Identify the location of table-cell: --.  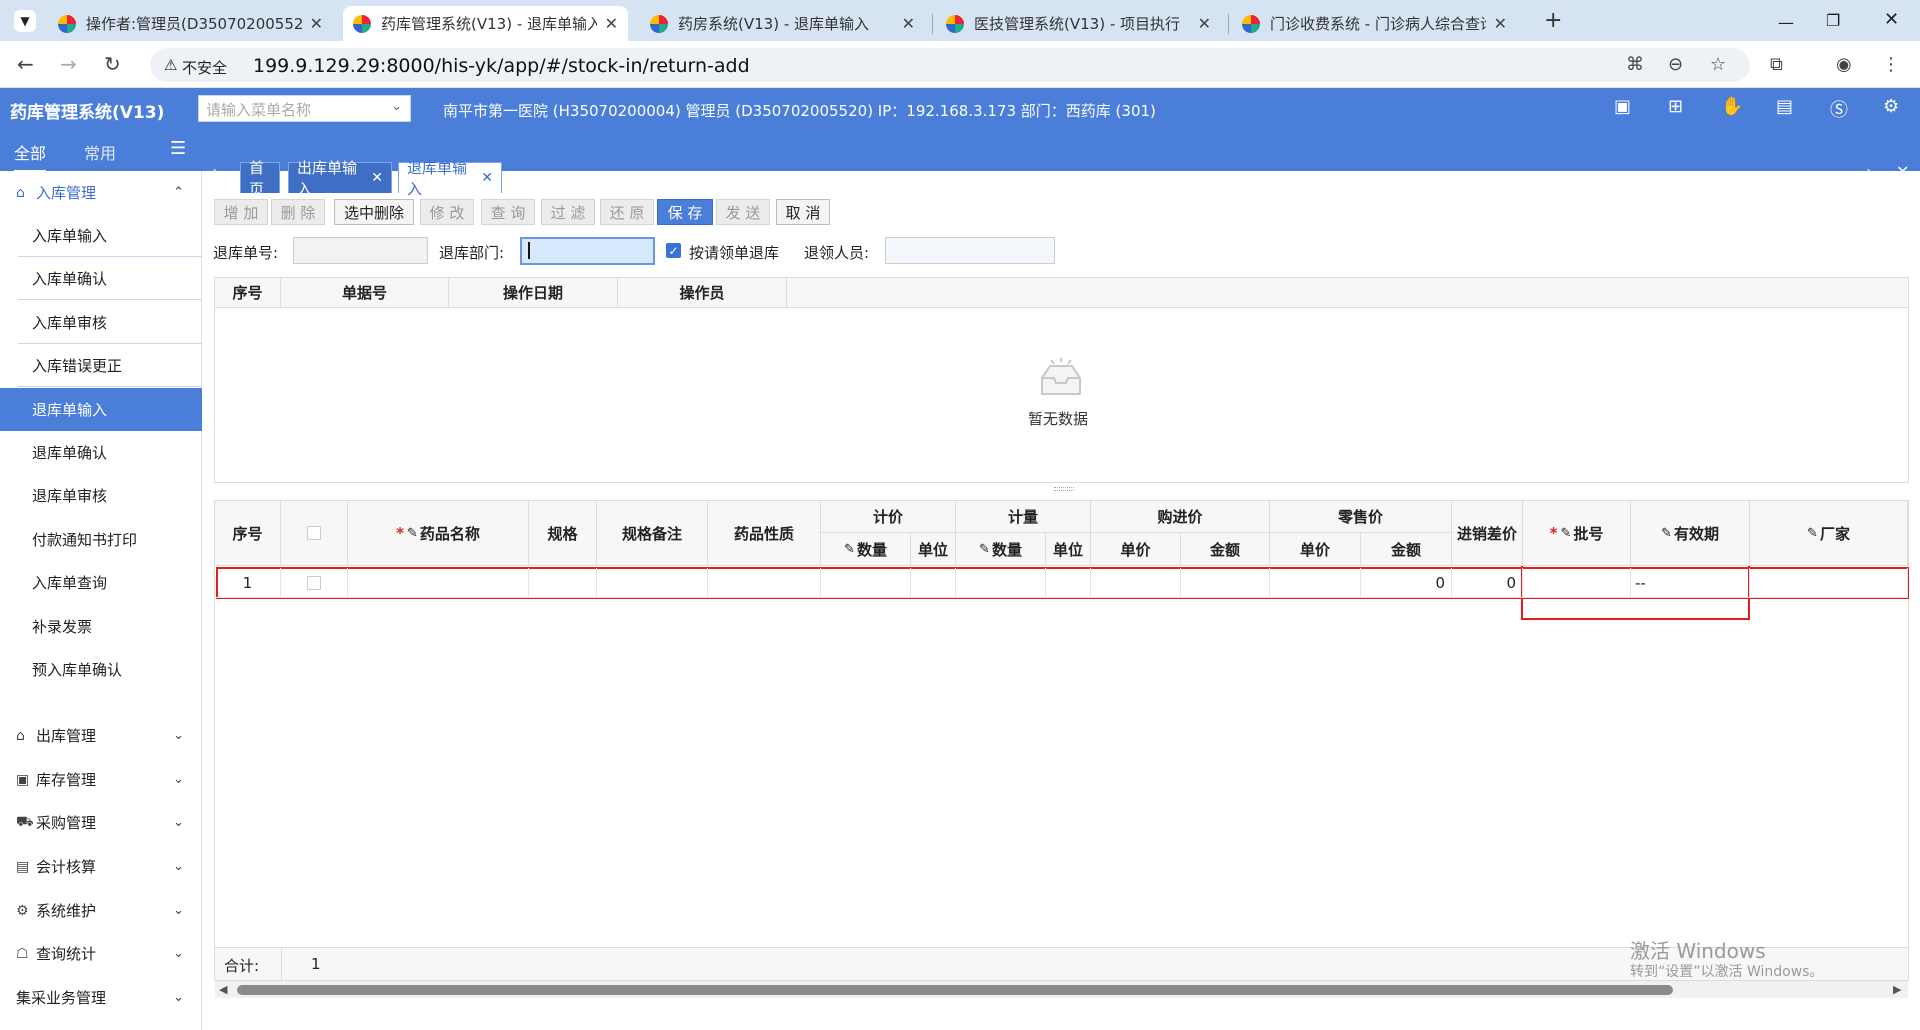
(1690, 583).